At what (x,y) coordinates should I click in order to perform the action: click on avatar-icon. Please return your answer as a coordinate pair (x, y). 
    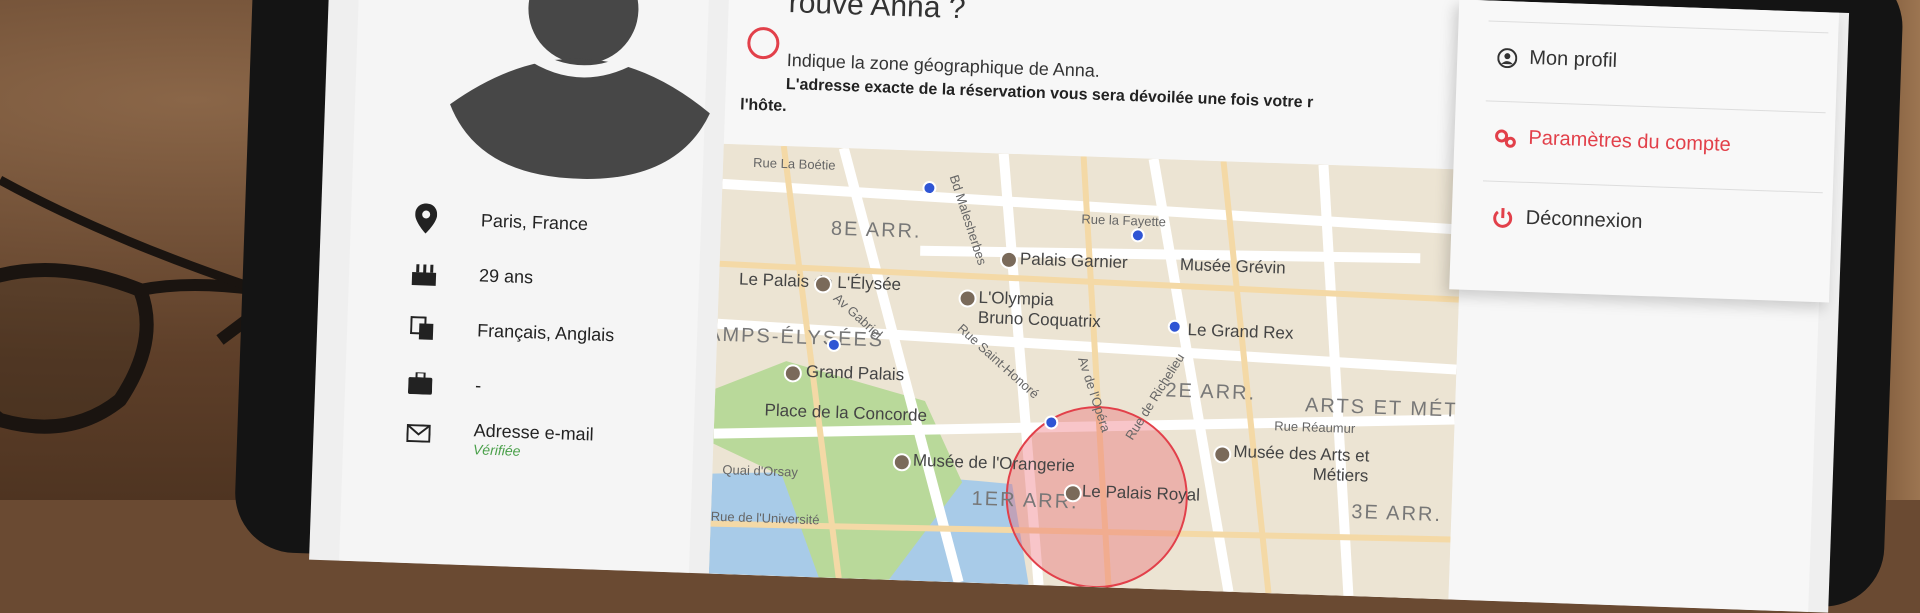
    Looking at the image, I should click on (581, 91).